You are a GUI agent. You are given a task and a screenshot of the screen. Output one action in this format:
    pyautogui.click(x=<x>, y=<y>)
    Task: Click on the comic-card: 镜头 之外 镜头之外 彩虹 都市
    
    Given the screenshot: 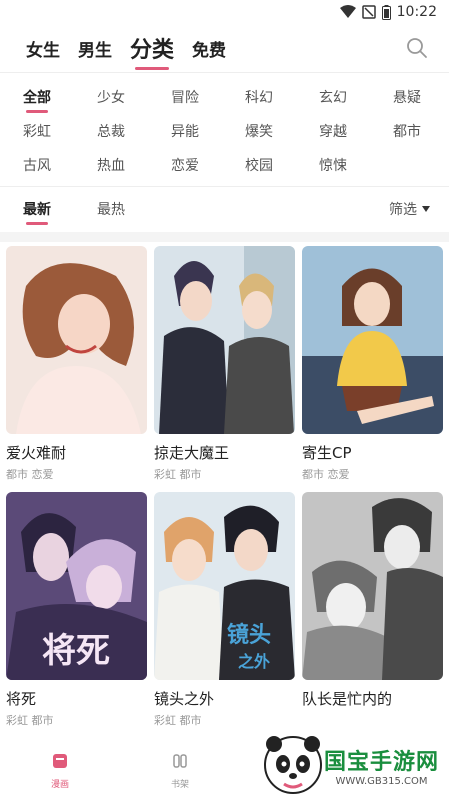 What is the action you would take?
    pyautogui.click(x=224, y=610)
    